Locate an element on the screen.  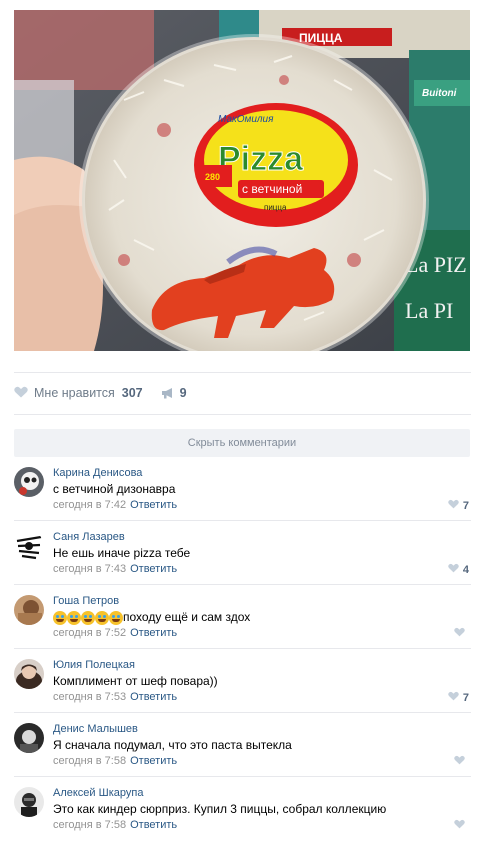
label-price: 280 is located at coordinates (212, 177).